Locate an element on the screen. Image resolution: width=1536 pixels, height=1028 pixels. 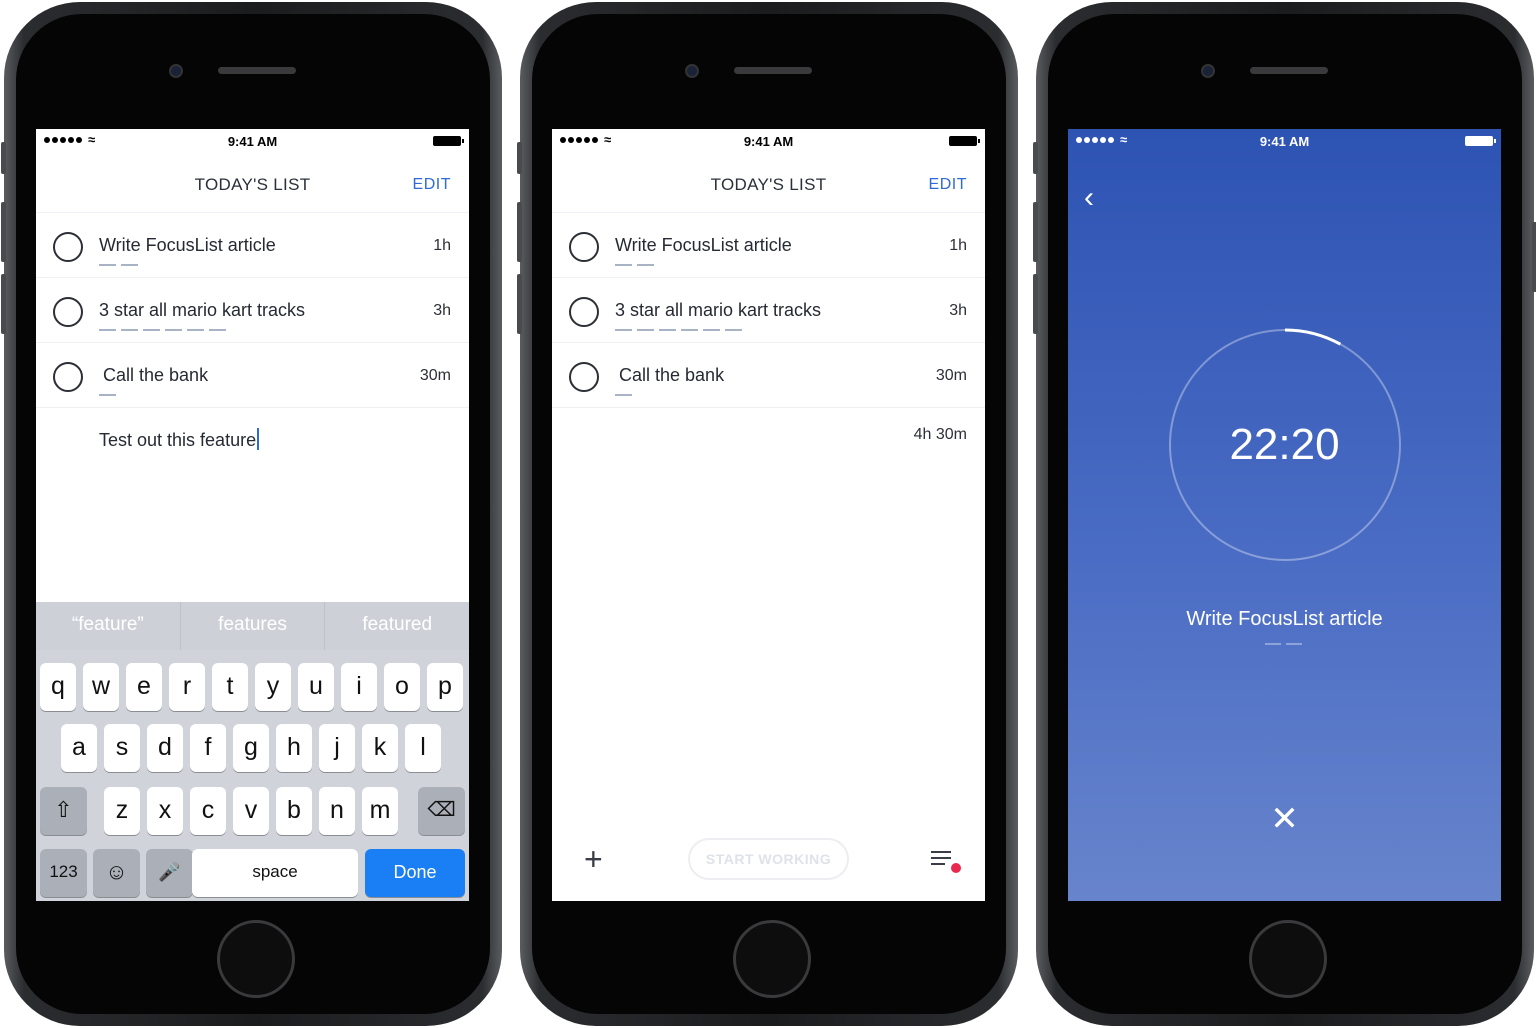
key-e: e is located at coordinates (144, 687).